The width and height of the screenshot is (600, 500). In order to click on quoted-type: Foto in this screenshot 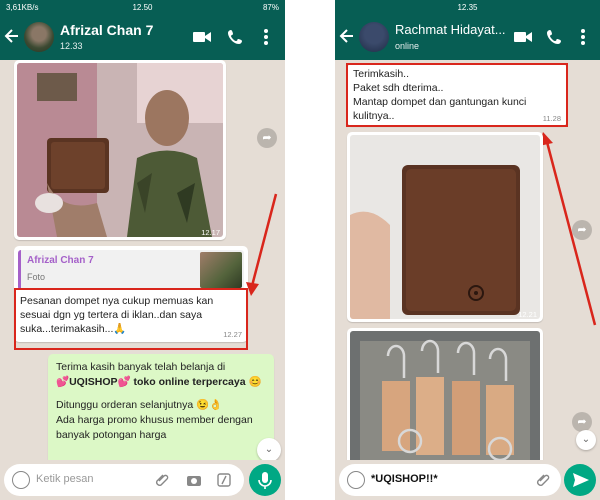, I will do `click(36, 277)`.